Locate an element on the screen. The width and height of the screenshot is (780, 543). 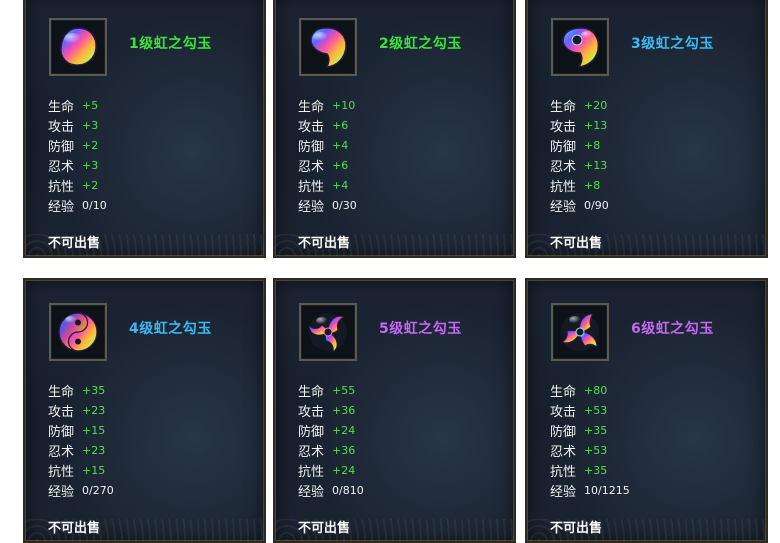
stat-resistance: 抗性 +4 is located at coordinates (327, 185).